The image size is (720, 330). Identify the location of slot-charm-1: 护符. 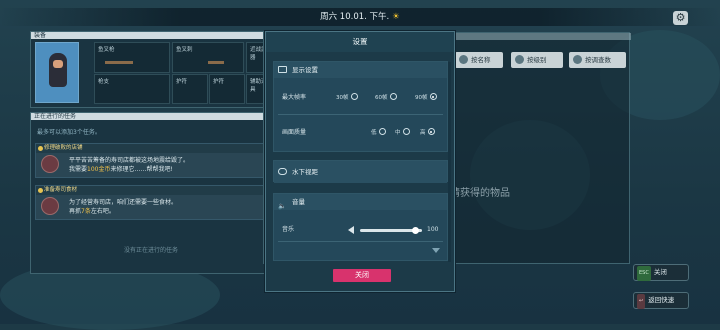
(190, 89).